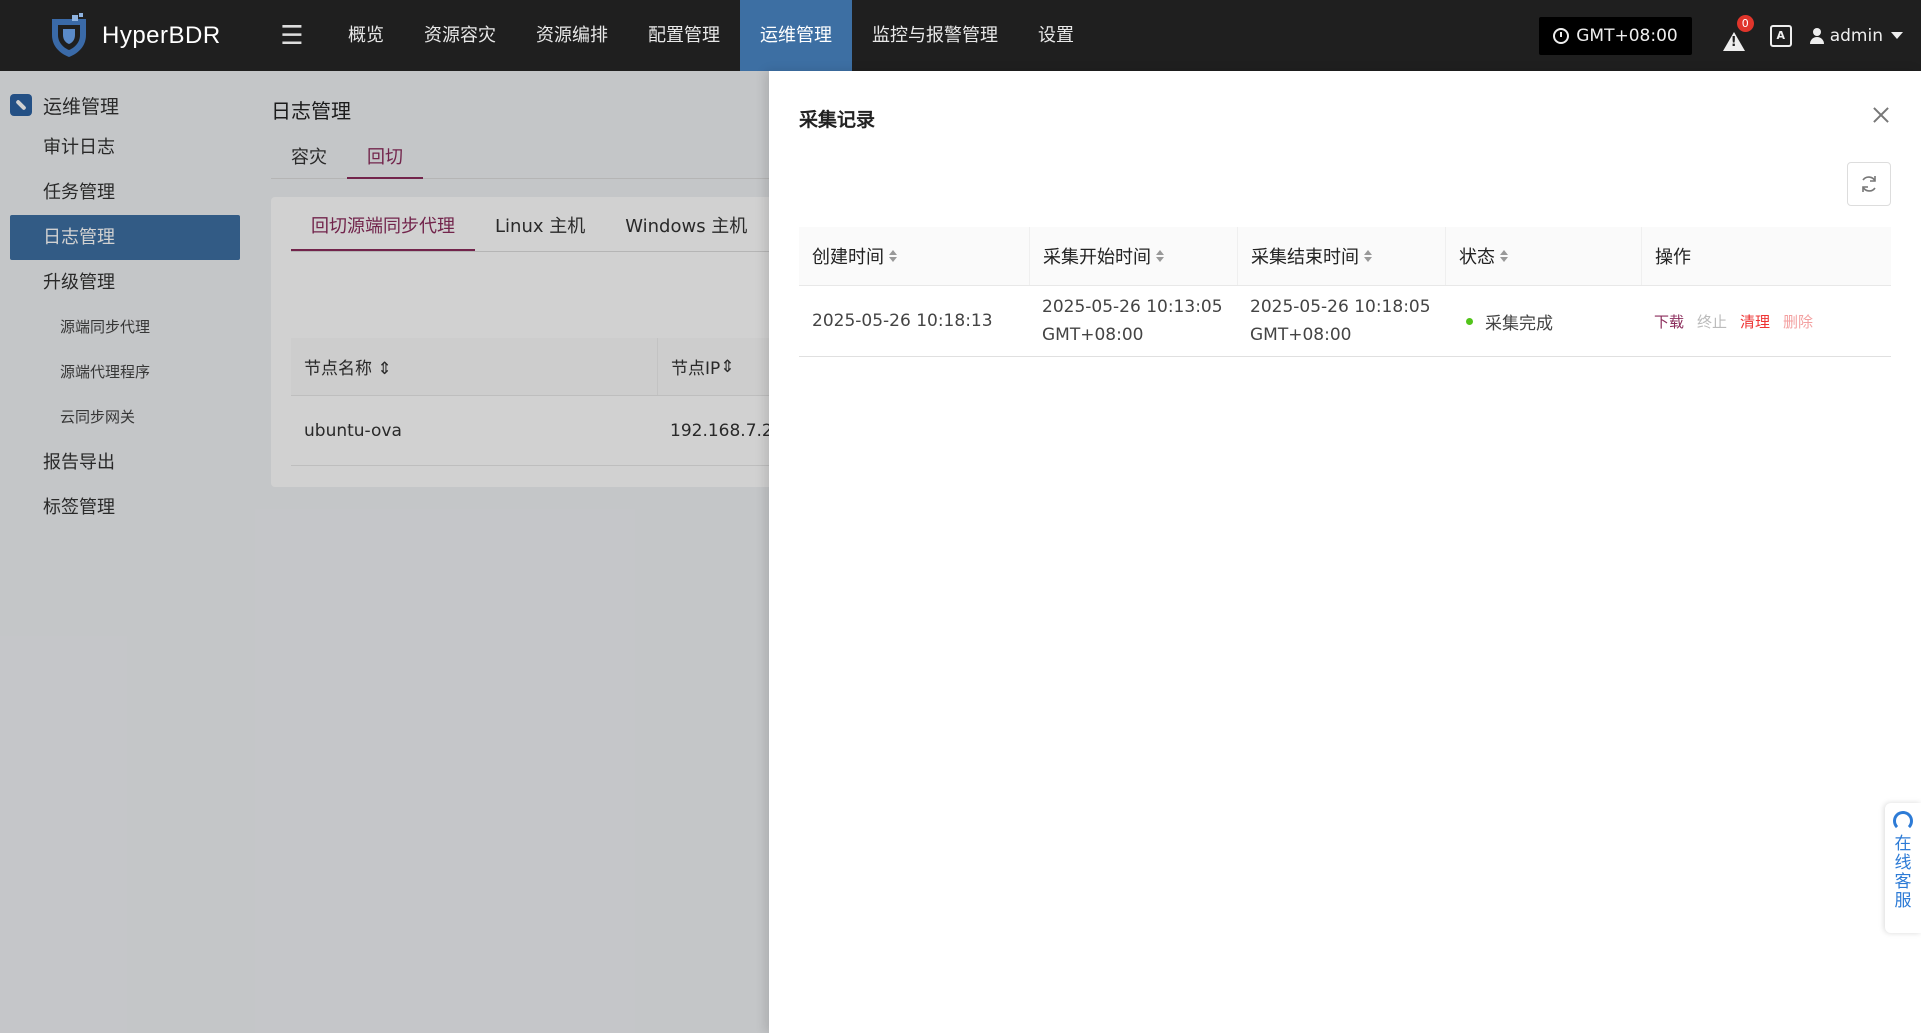 Image resolution: width=1921 pixels, height=1033 pixels. What do you see at coordinates (1897, 35) in the screenshot?
I see `caret-down-icon` at bounding box center [1897, 35].